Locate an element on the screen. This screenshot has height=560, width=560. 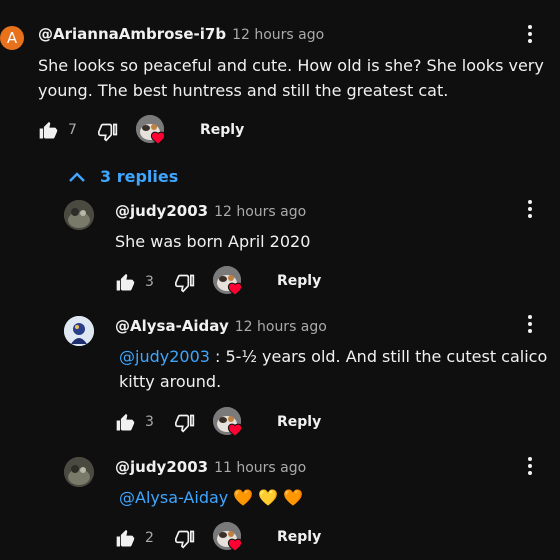
reply-time: 11 hours ago is located at coordinates (260, 468).